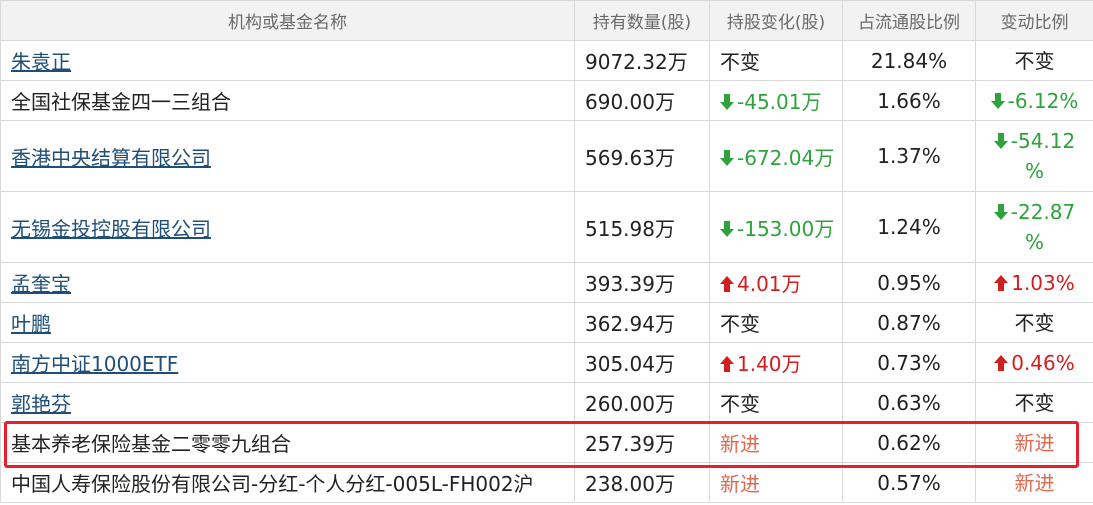  Describe the element at coordinates (111, 158) in the screenshot. I see `holder-name-link: 香港中央结算有限公司` at that location.